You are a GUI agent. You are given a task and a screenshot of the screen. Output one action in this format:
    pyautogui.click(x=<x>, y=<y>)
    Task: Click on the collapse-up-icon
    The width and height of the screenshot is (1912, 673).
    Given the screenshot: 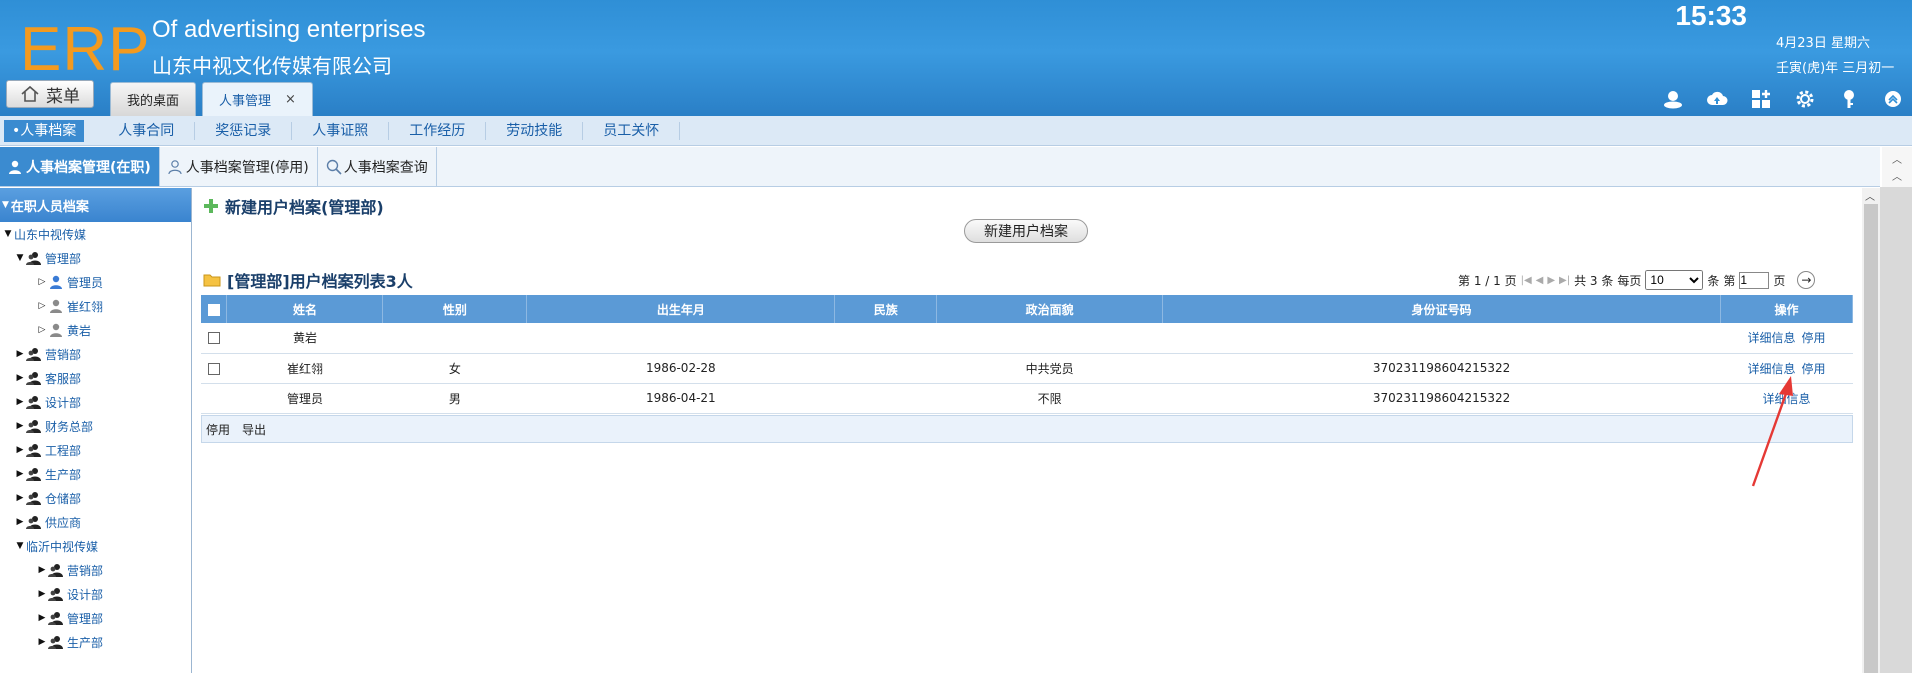 What is the action you would take?
    pyautogui.click(x=1893, y=99)
    